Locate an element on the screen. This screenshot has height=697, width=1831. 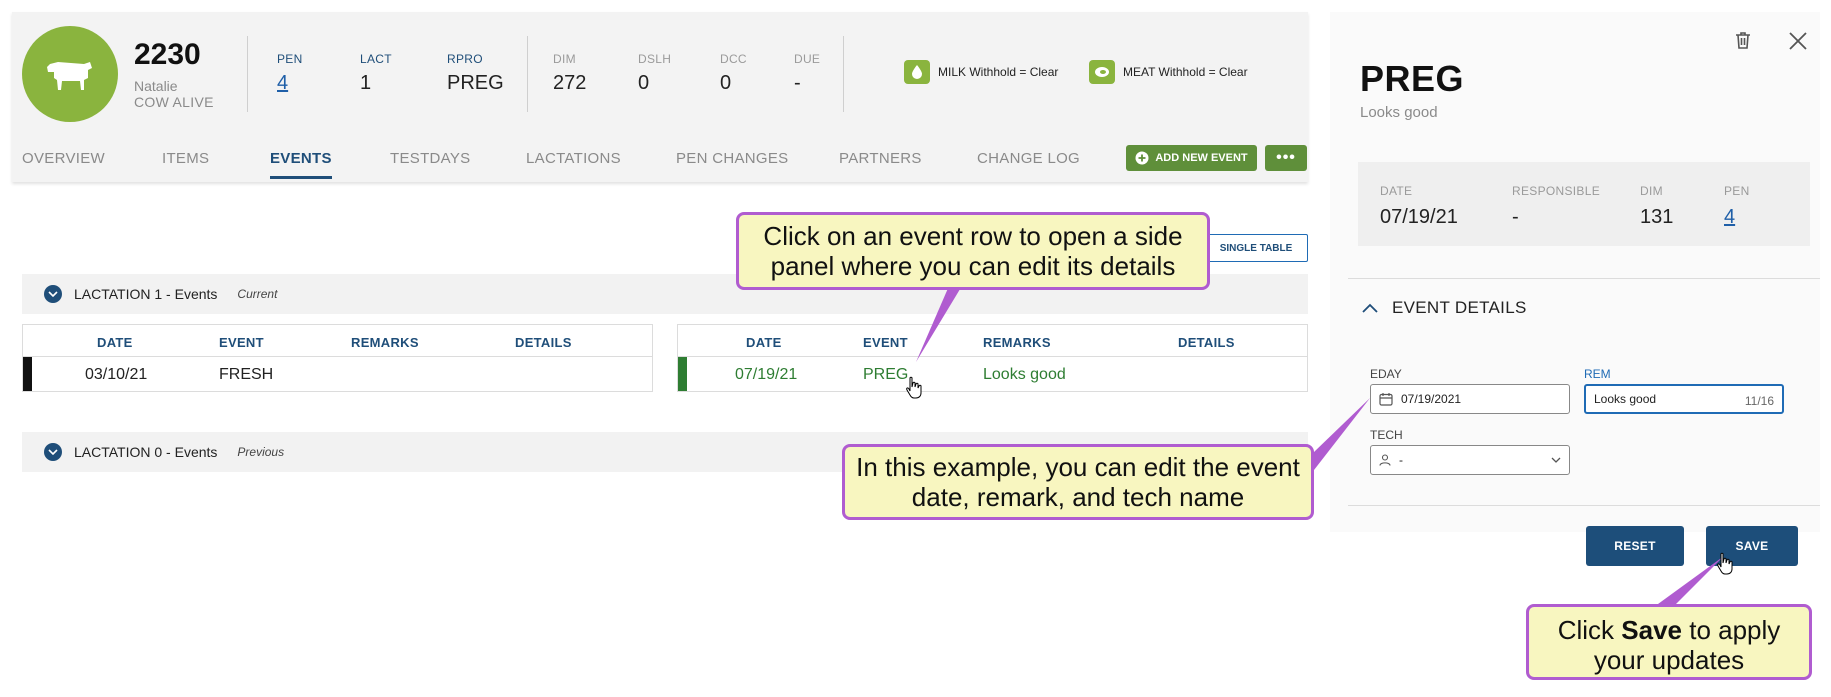
meat-icon is located at coordinates (1102, 72).